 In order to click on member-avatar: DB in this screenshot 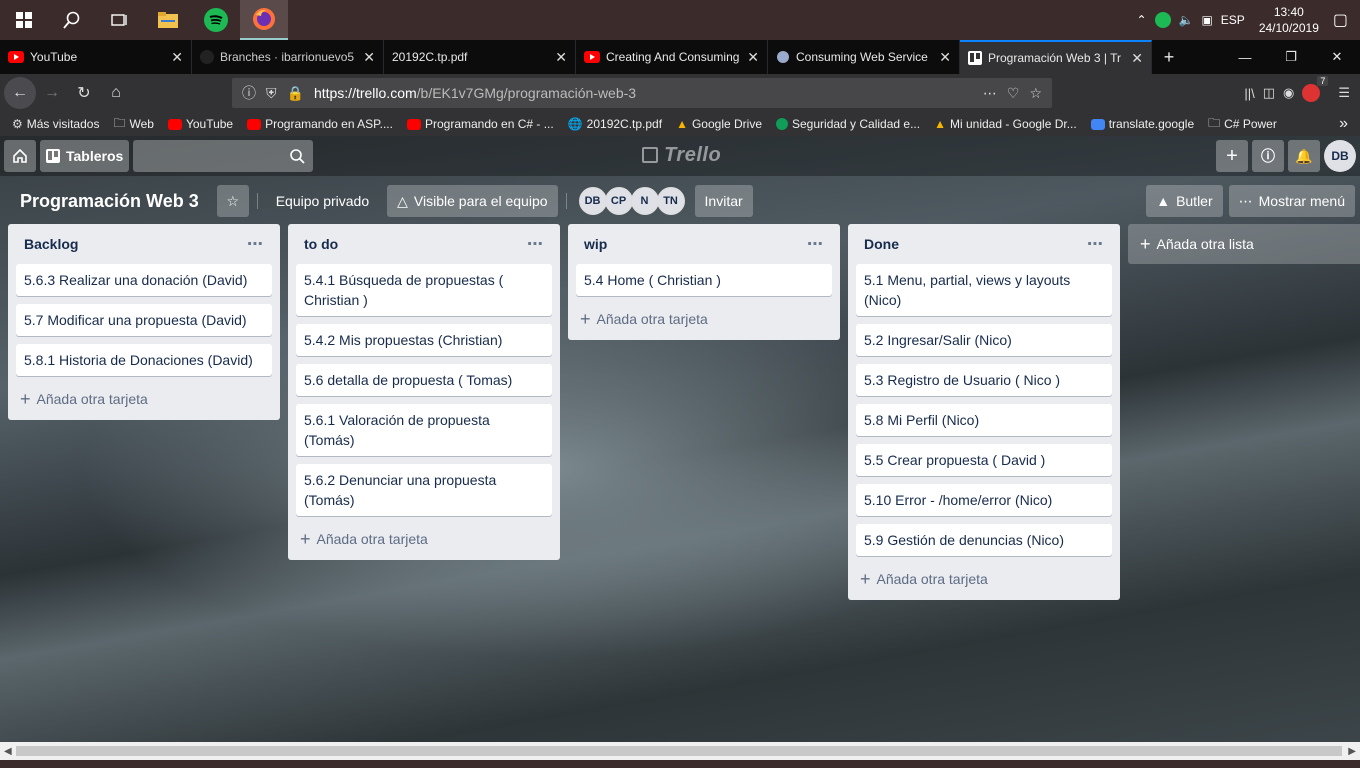, I will do `click(592, 201)`.